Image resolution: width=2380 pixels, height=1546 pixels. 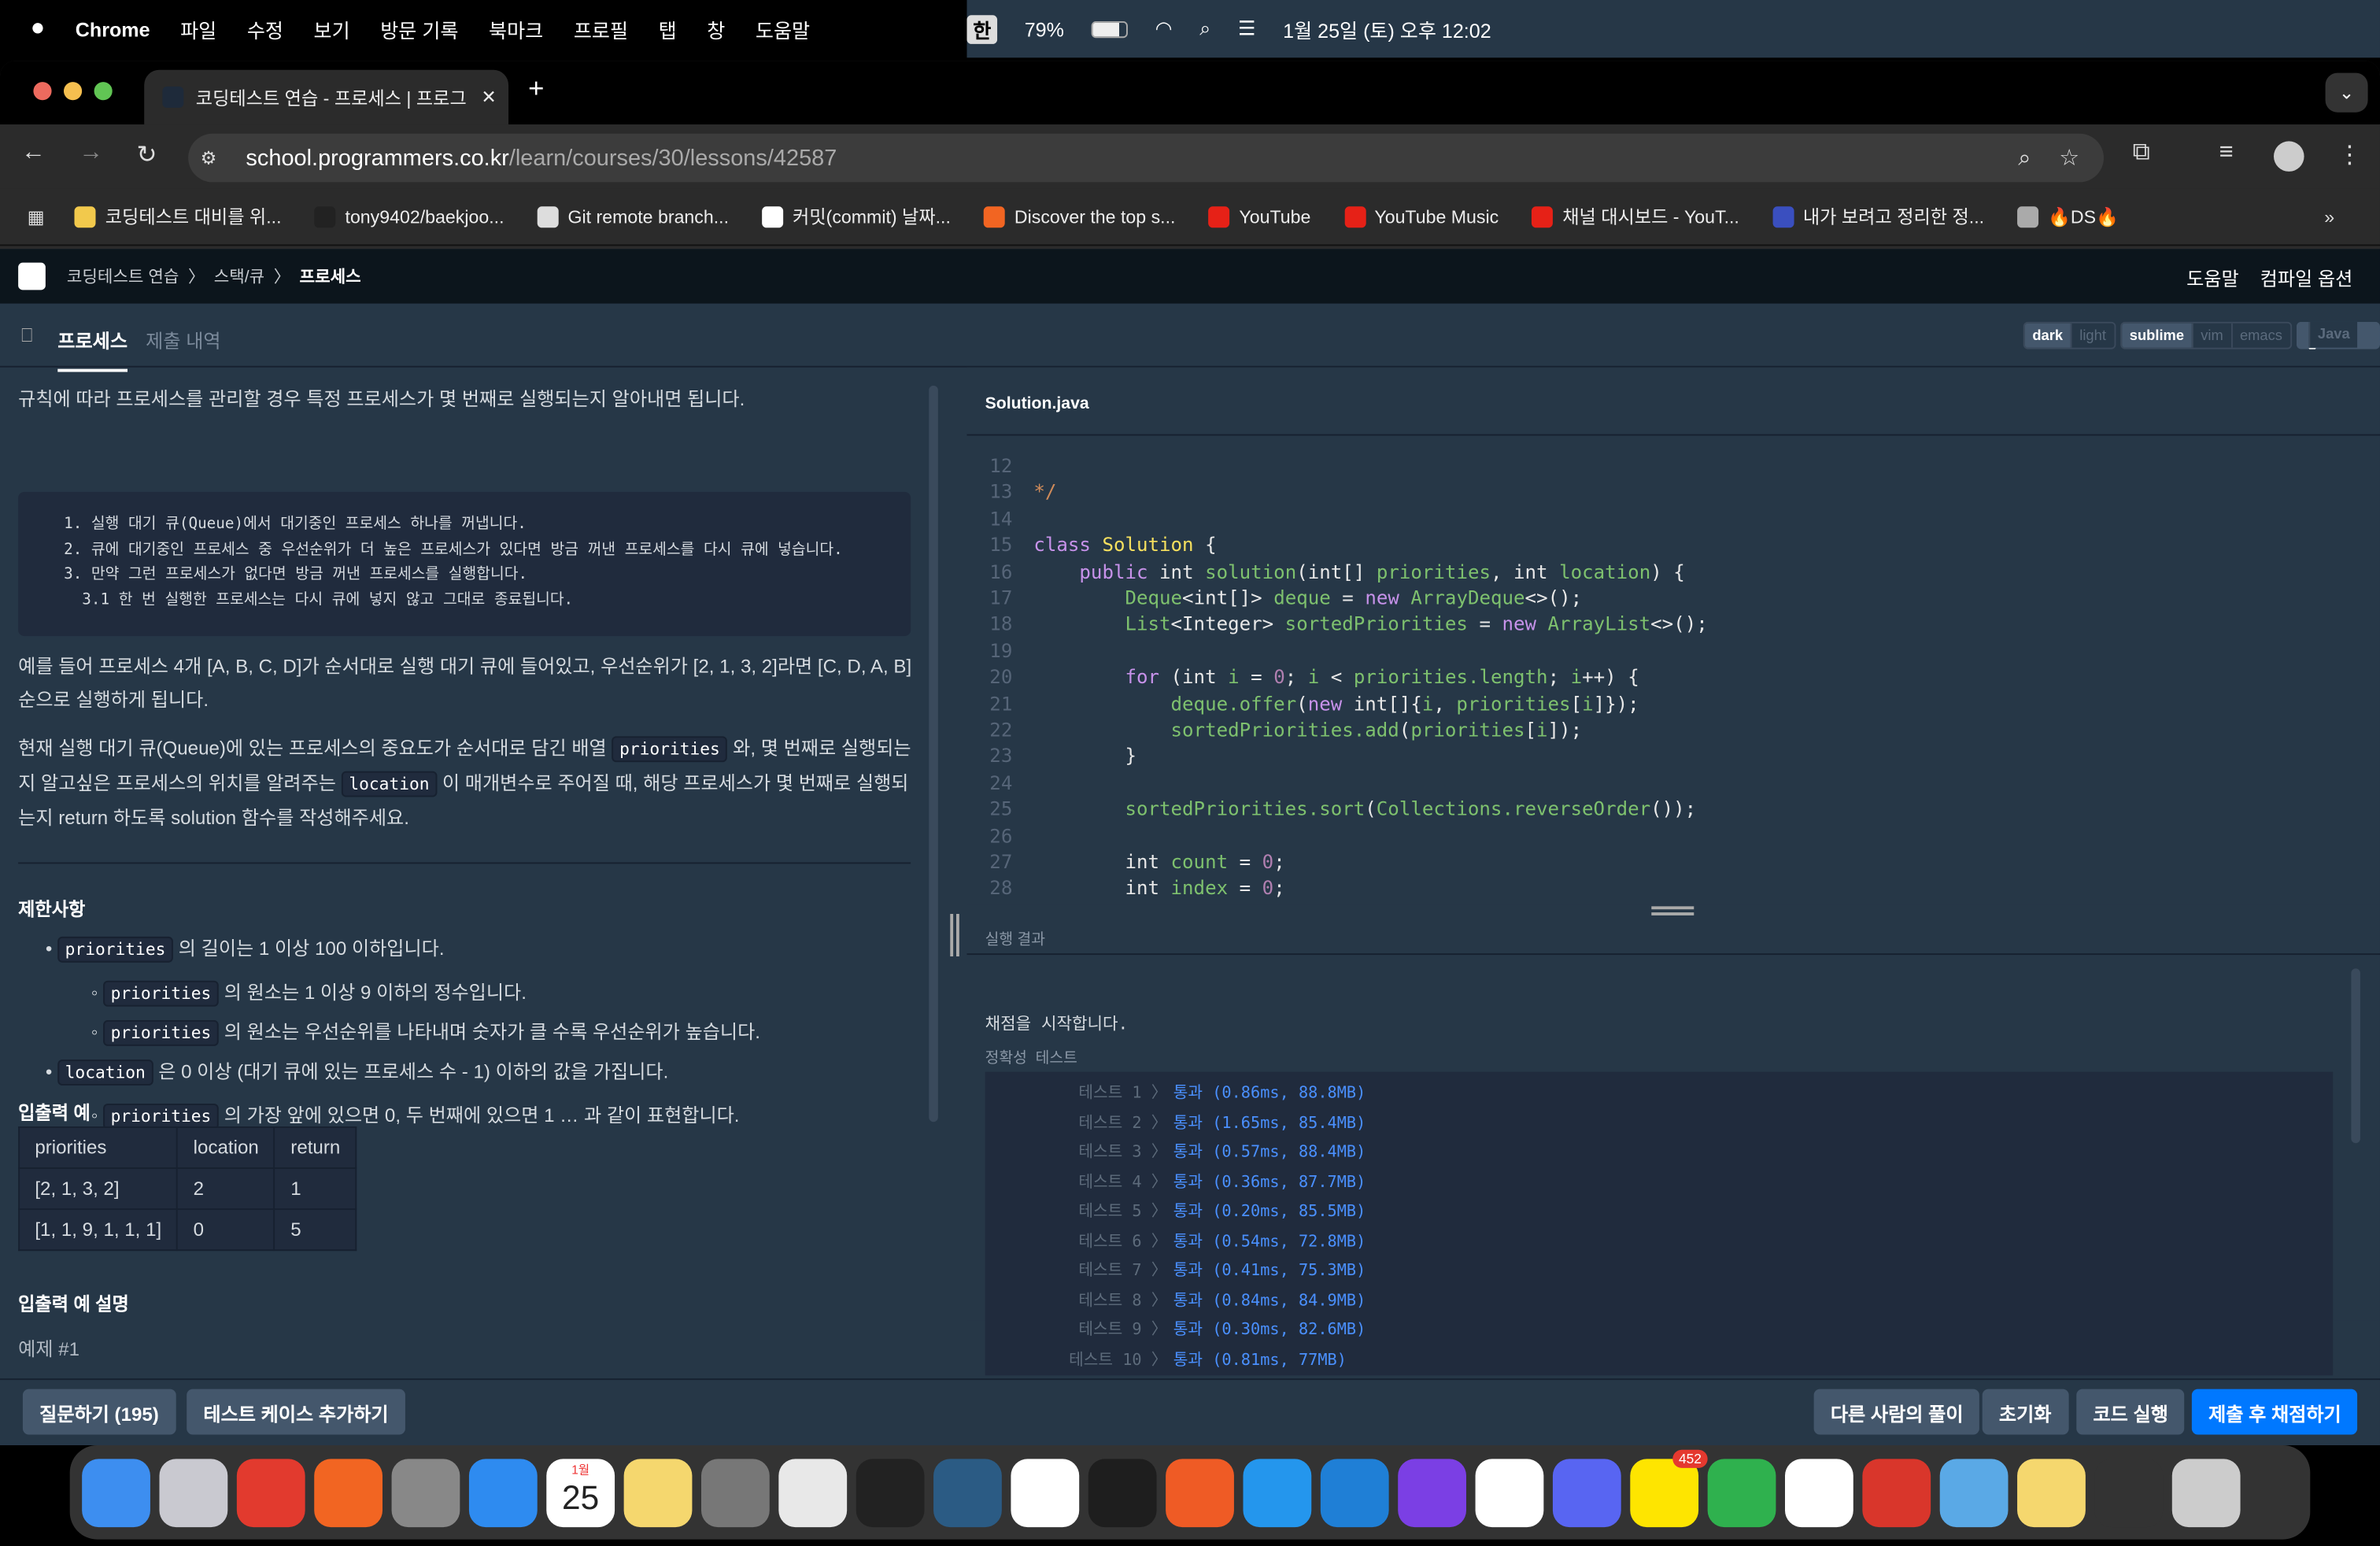 What do you see at coordinates (1741, 1493) in the screenshot?
I see `dock-app-numbers-icon` at bounding box center [1741, 1493].